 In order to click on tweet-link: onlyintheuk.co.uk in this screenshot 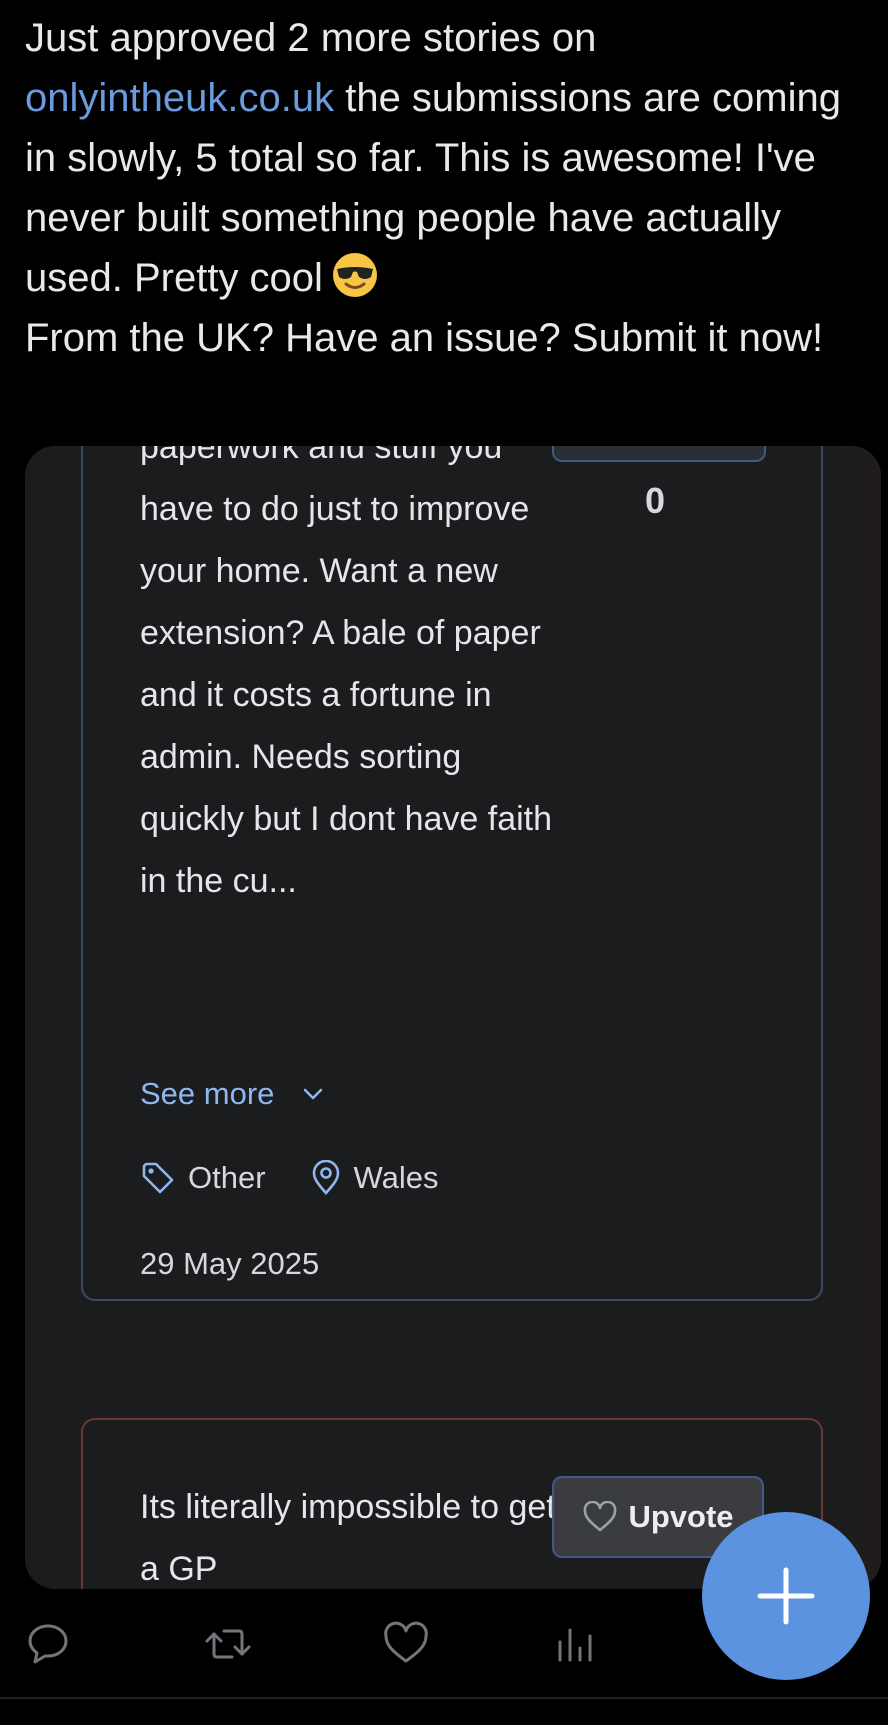, I will do `click(179, 98)`.